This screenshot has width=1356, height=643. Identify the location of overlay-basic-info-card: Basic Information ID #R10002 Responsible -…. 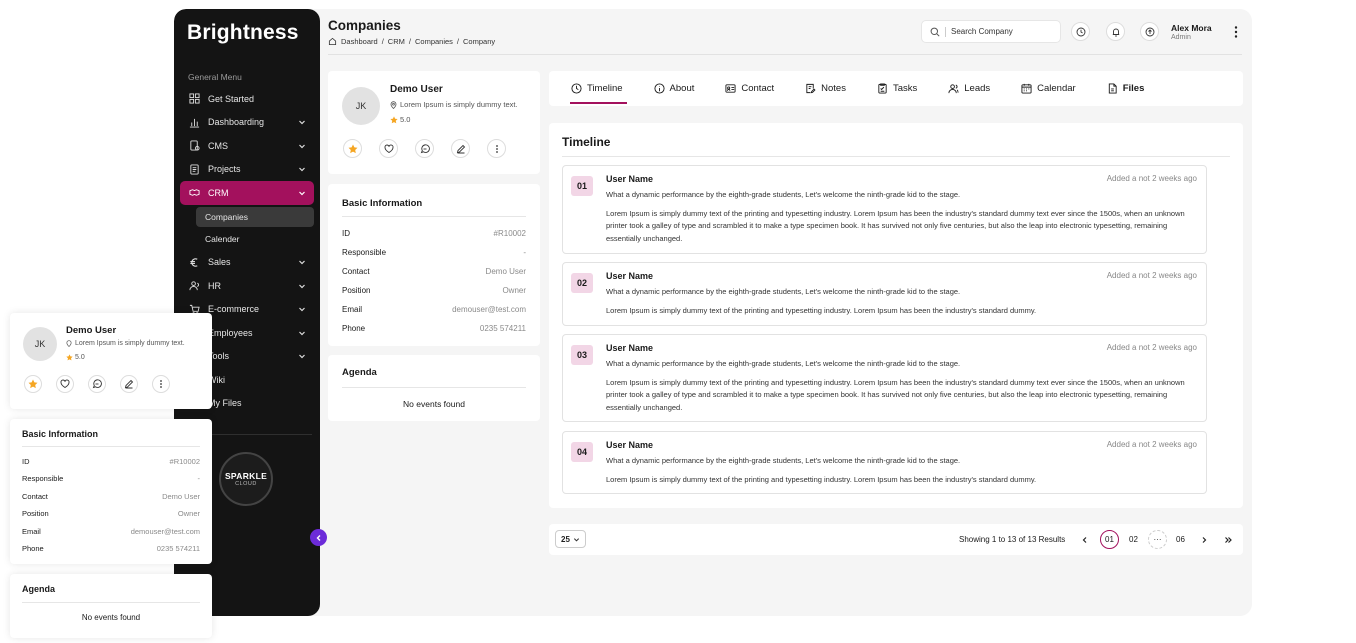
(111, 491).